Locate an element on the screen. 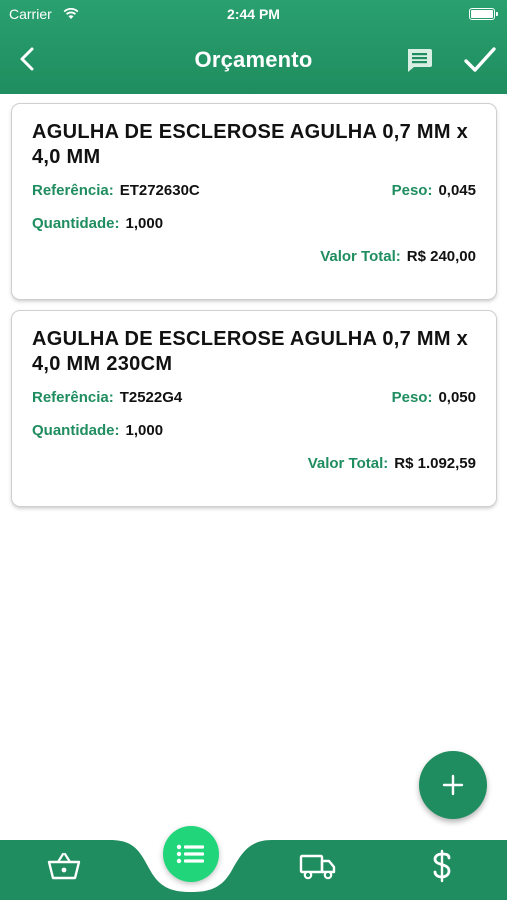 Image resolution: width=507 pixels, height=900 pixels. total-value: R$ 1.092,59 is located at coordinates (435, 463).